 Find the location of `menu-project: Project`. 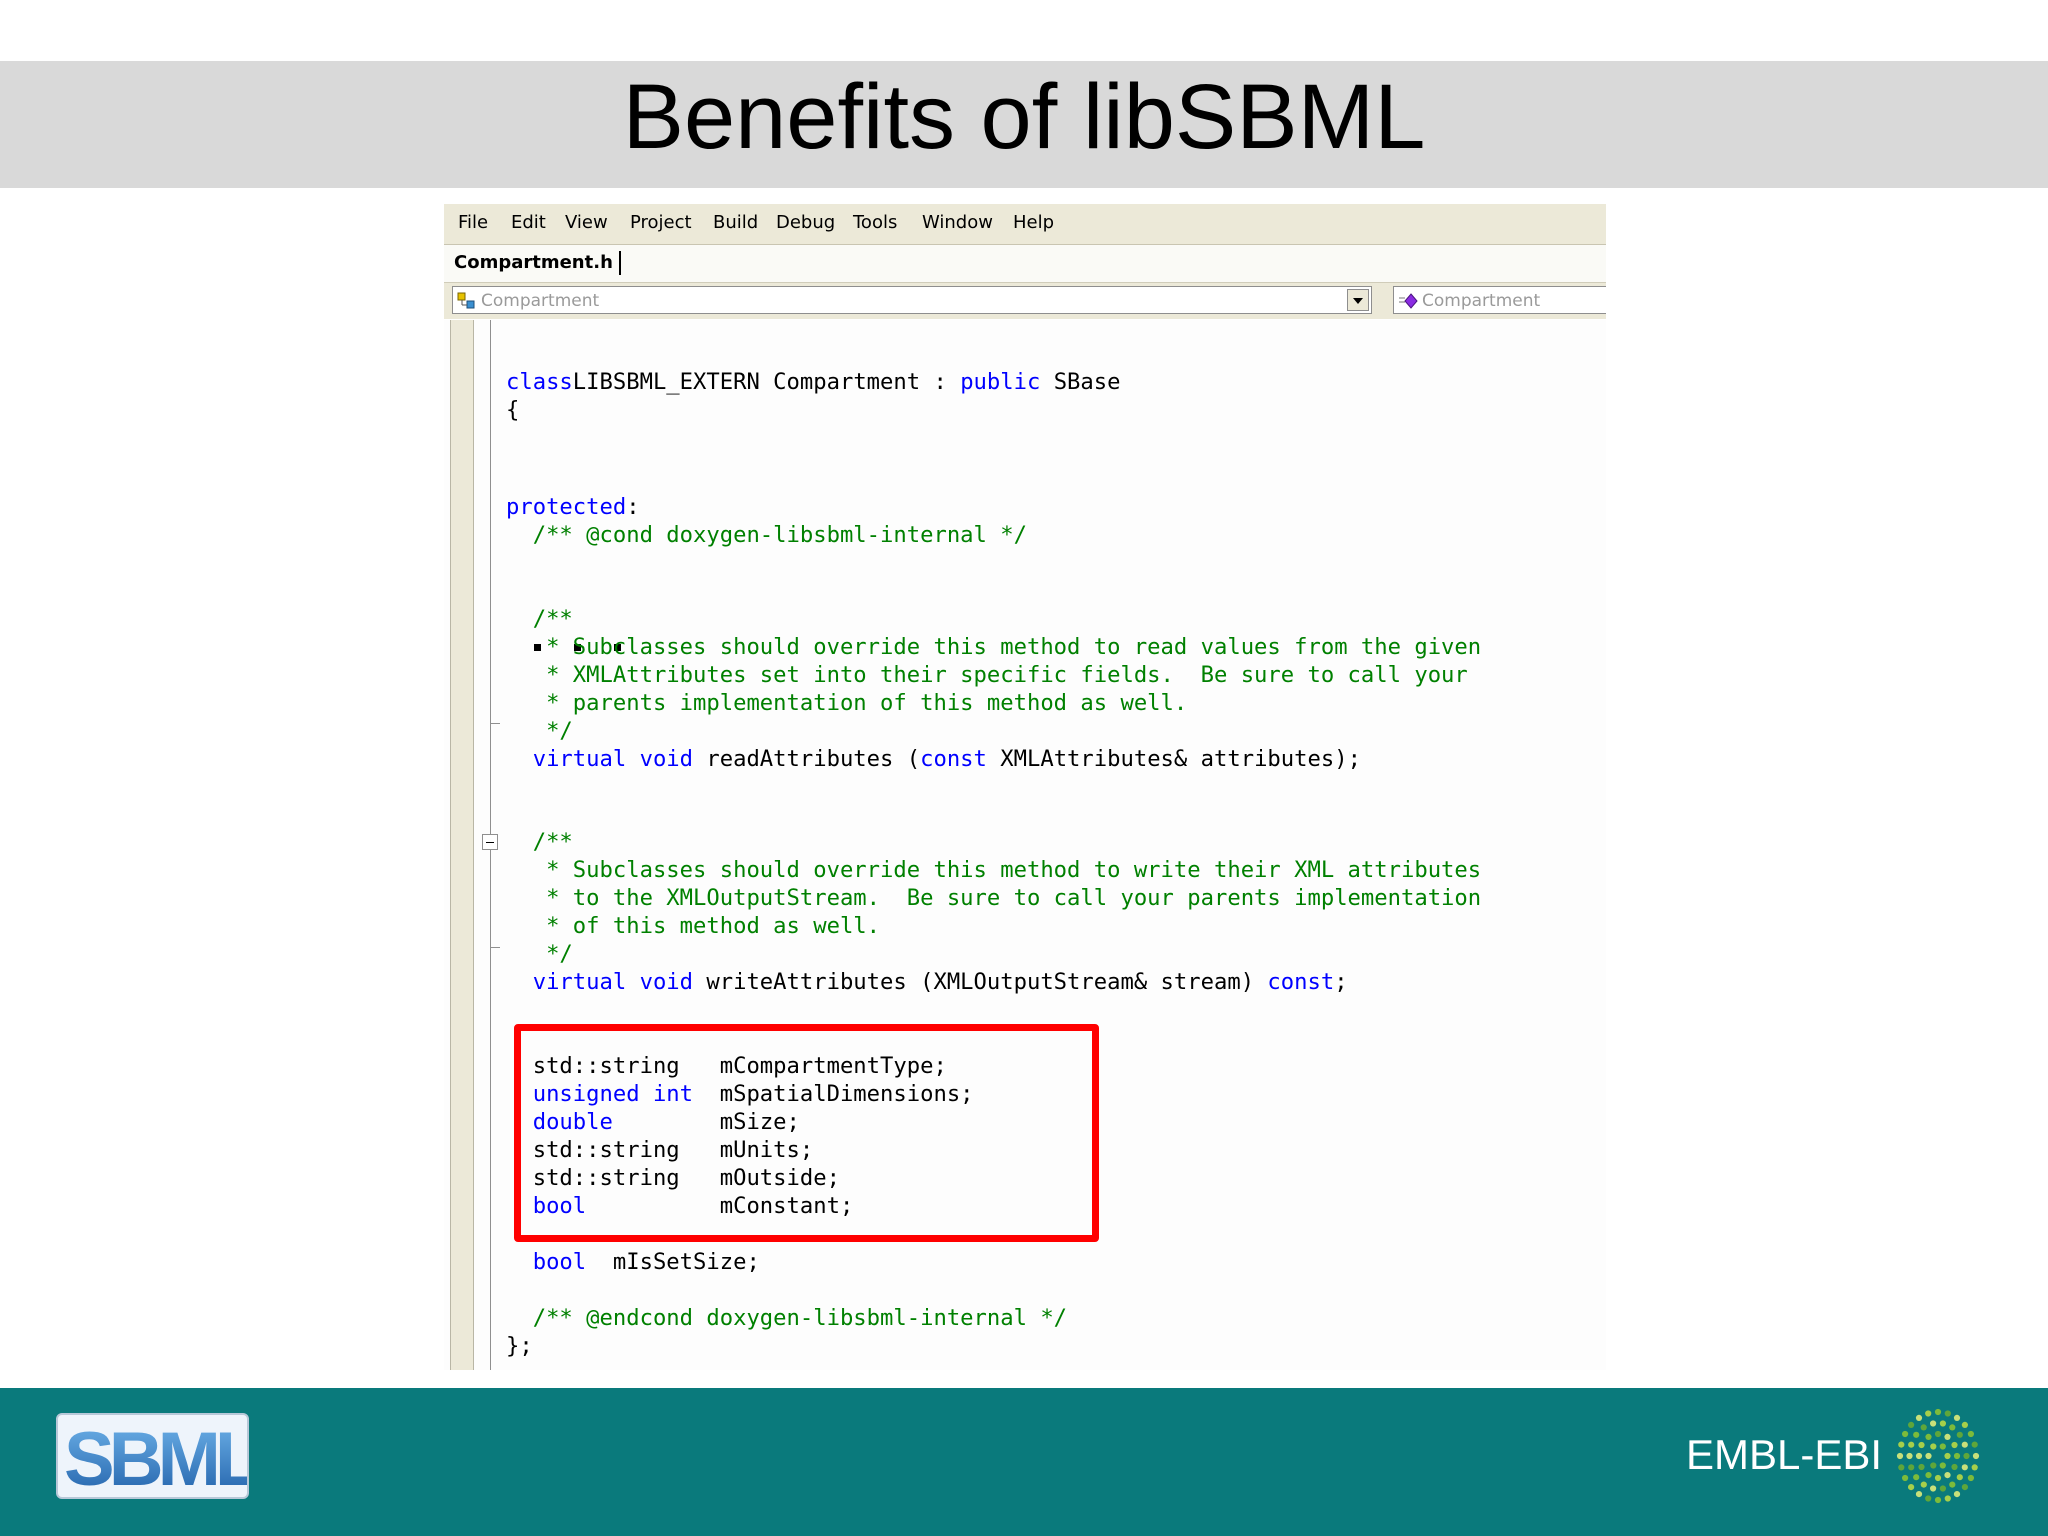

menu-project: Project is located at coordinates (661, 223).